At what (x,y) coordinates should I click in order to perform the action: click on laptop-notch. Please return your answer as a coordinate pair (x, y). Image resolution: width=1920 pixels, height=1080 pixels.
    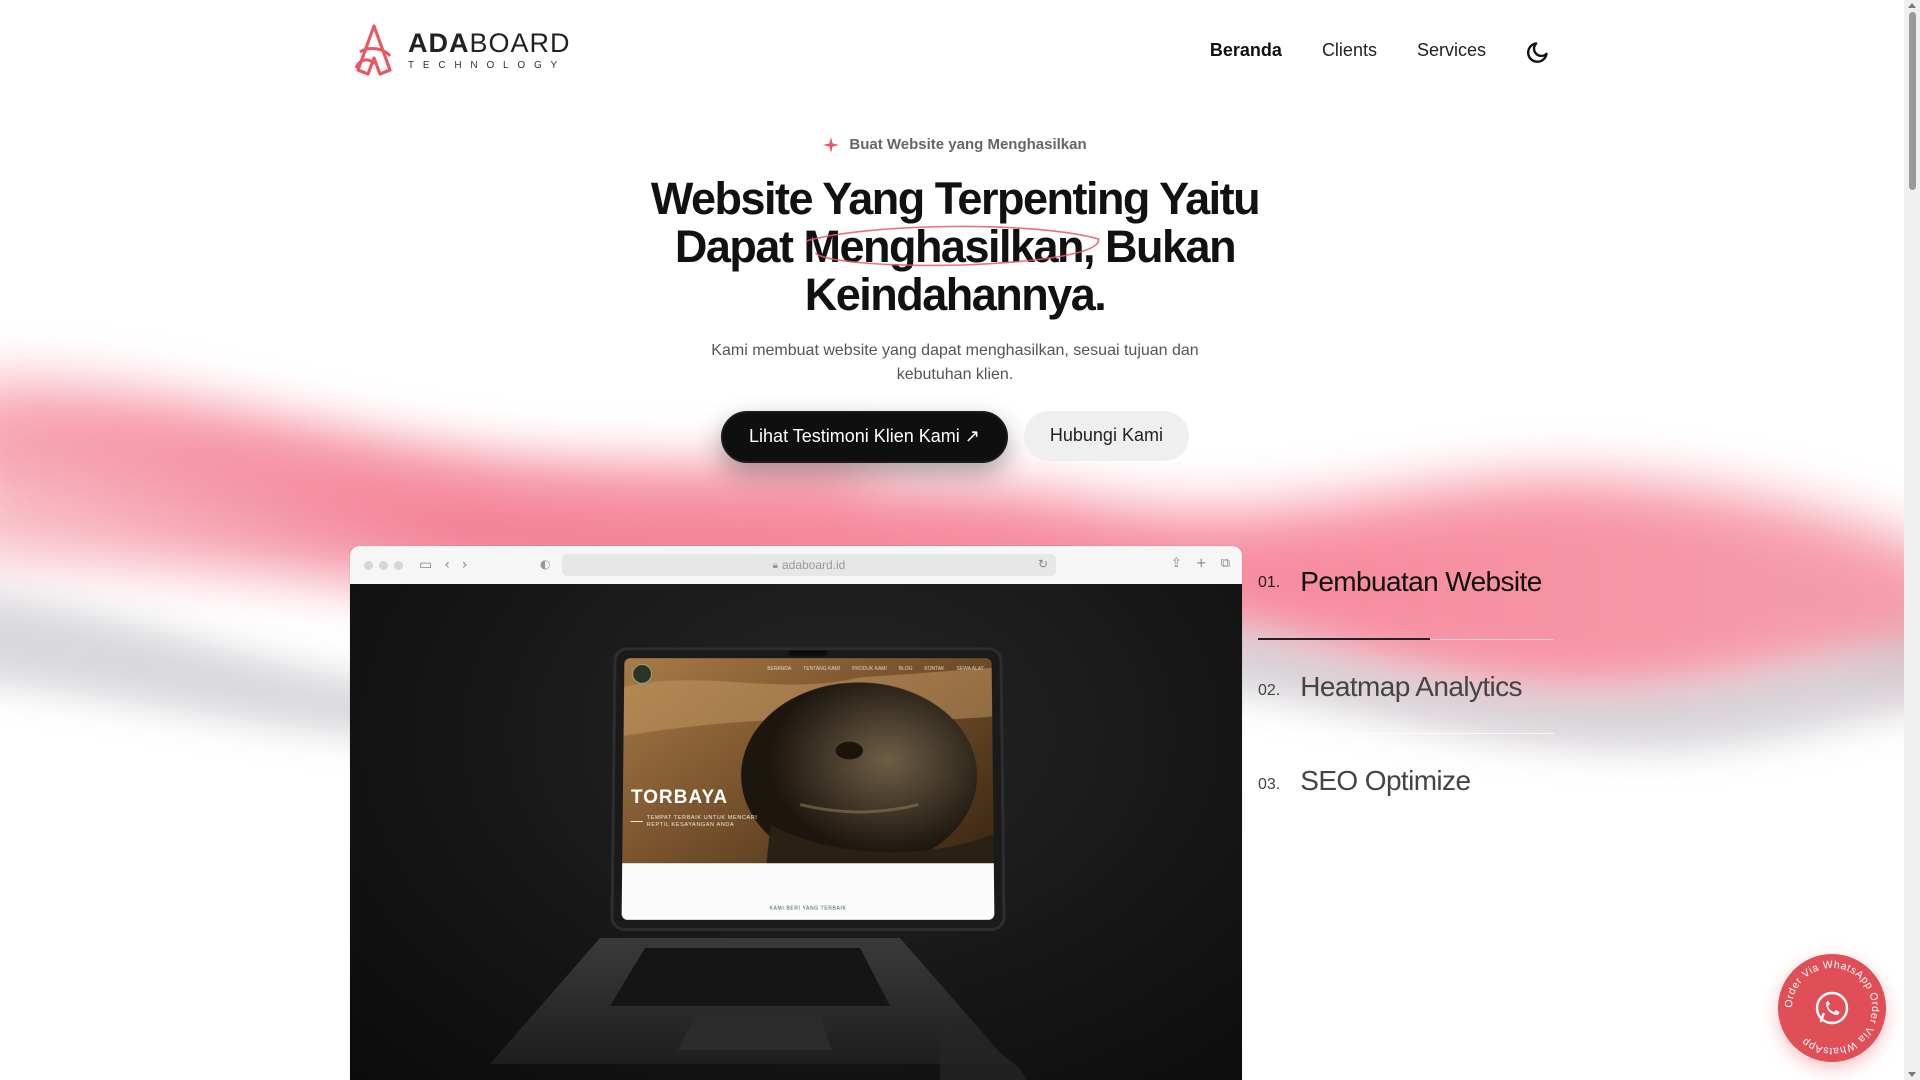
    Looking at the image, I should click on (808, 653).